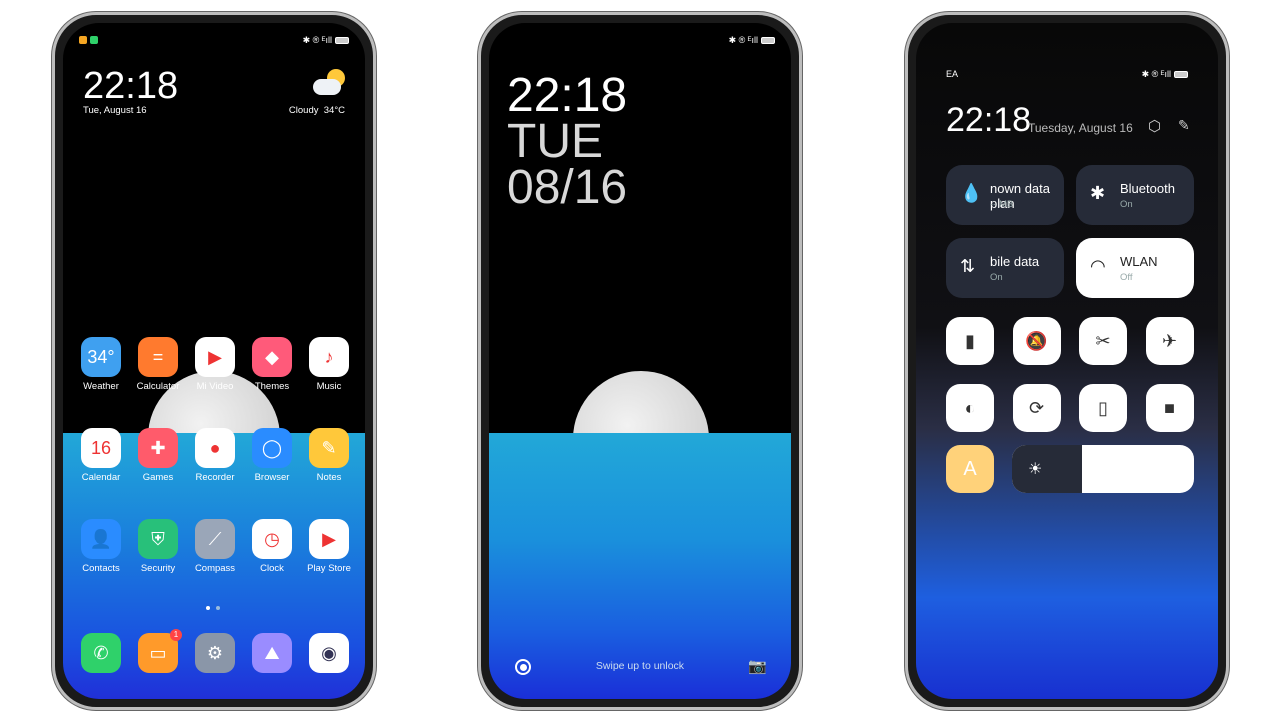  I want to click on mute-button: 🔕, so click(1036, 341).